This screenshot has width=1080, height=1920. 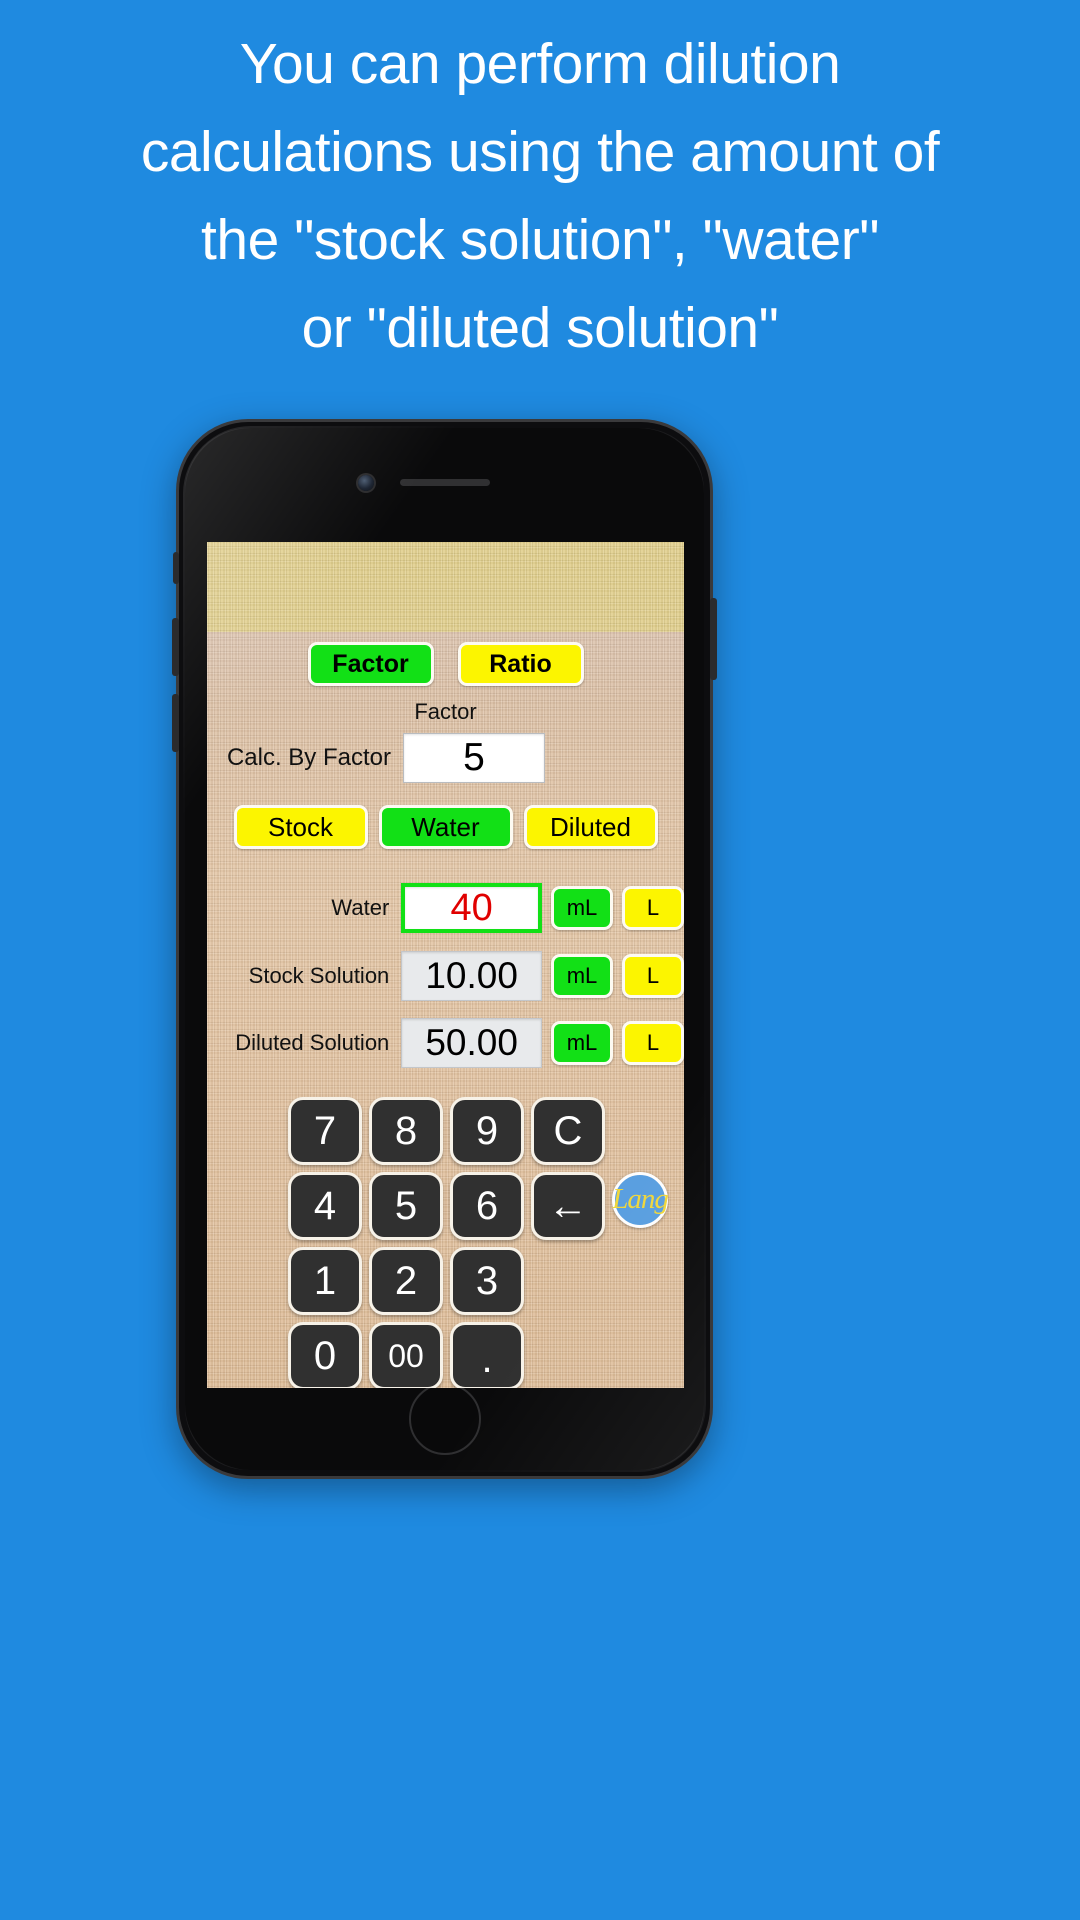 What do you see at coordinates (406, 1281) in the screenshot?
I see `key-2: 2` at bounding box center [406, 1281].